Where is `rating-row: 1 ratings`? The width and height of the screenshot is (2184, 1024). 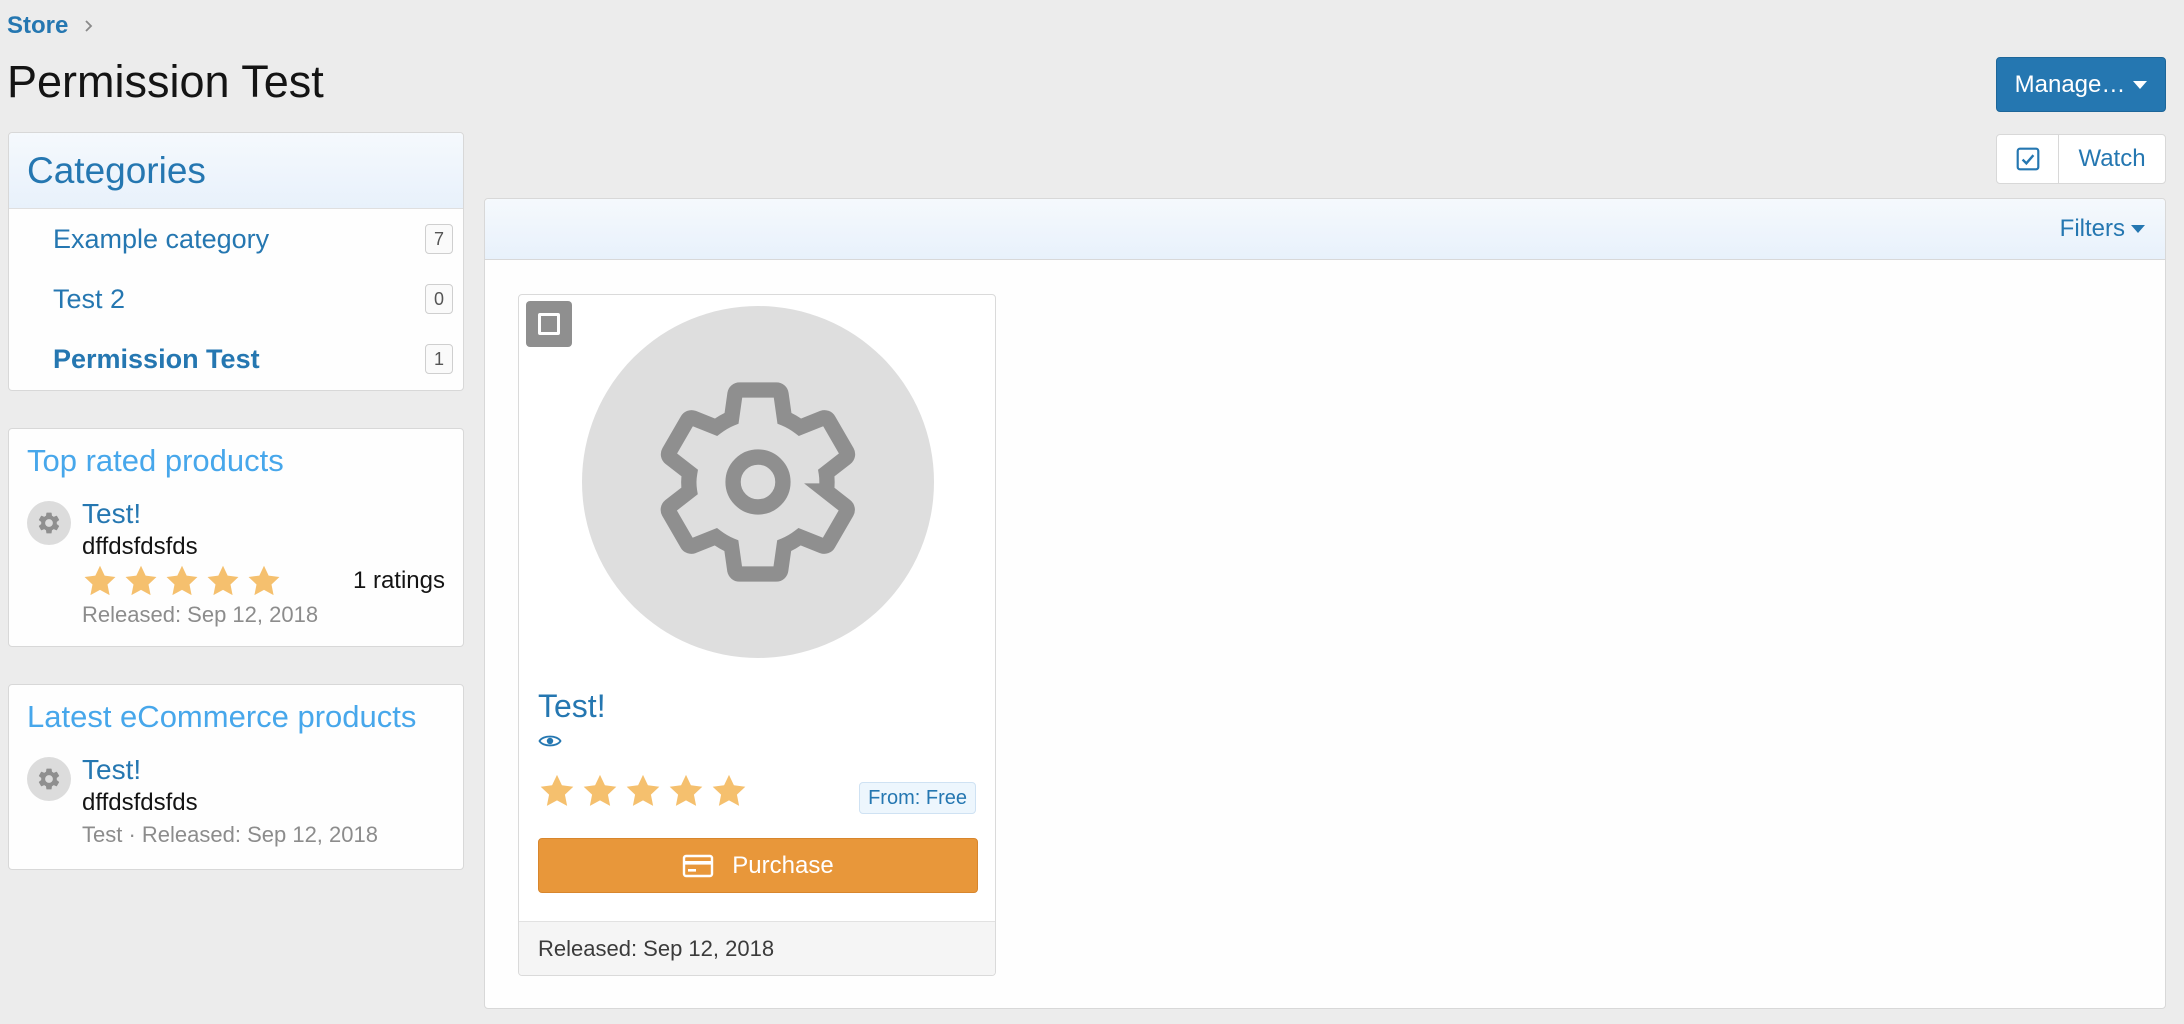 rating-row: 1 ratings is located at coordinates (263, 581).